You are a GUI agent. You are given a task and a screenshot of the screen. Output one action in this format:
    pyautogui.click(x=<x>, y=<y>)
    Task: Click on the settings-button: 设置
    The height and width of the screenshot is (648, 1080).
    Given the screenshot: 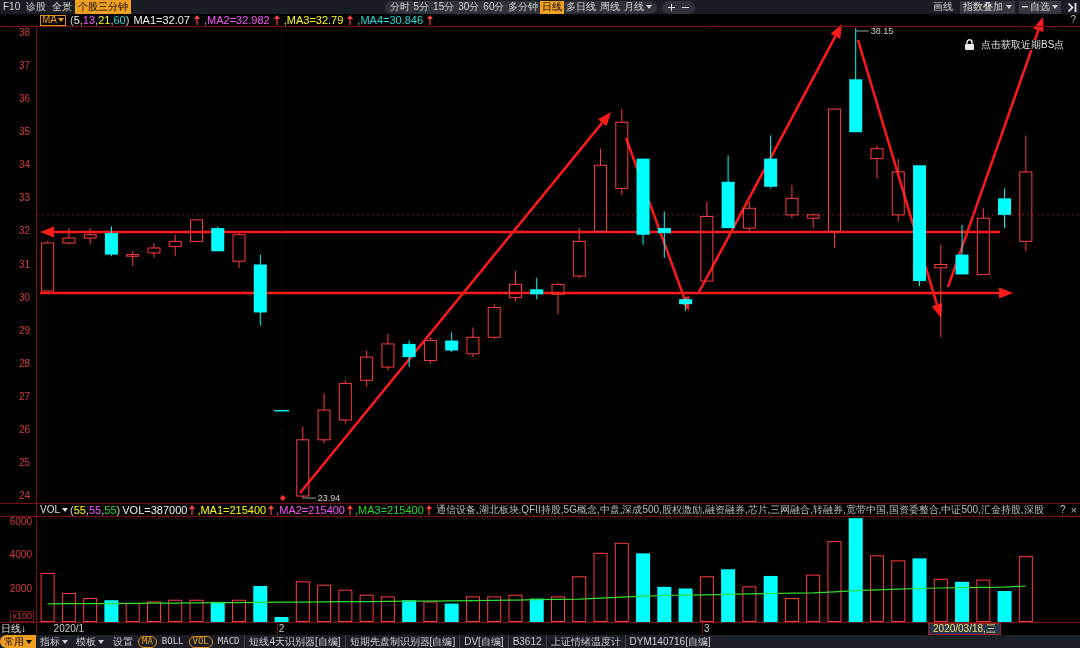 What is the action you would take?
    pyautogui.click(x=123, y=641)
    